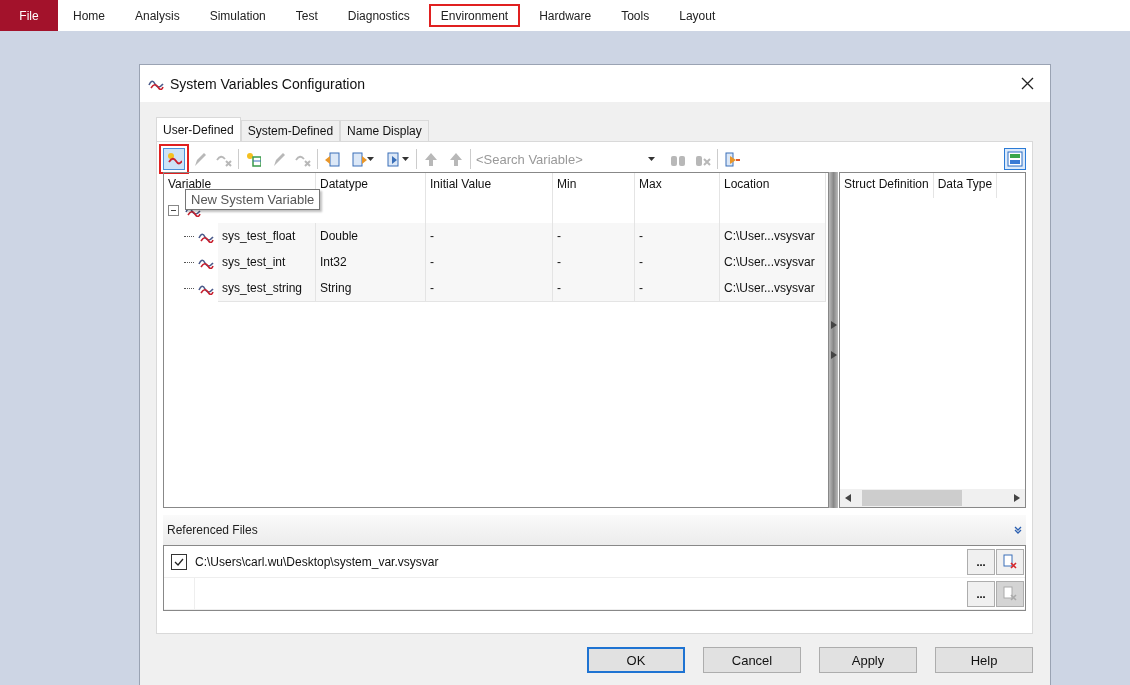  I want to click on menu-tab: Diagnostics, so click(378, 15).